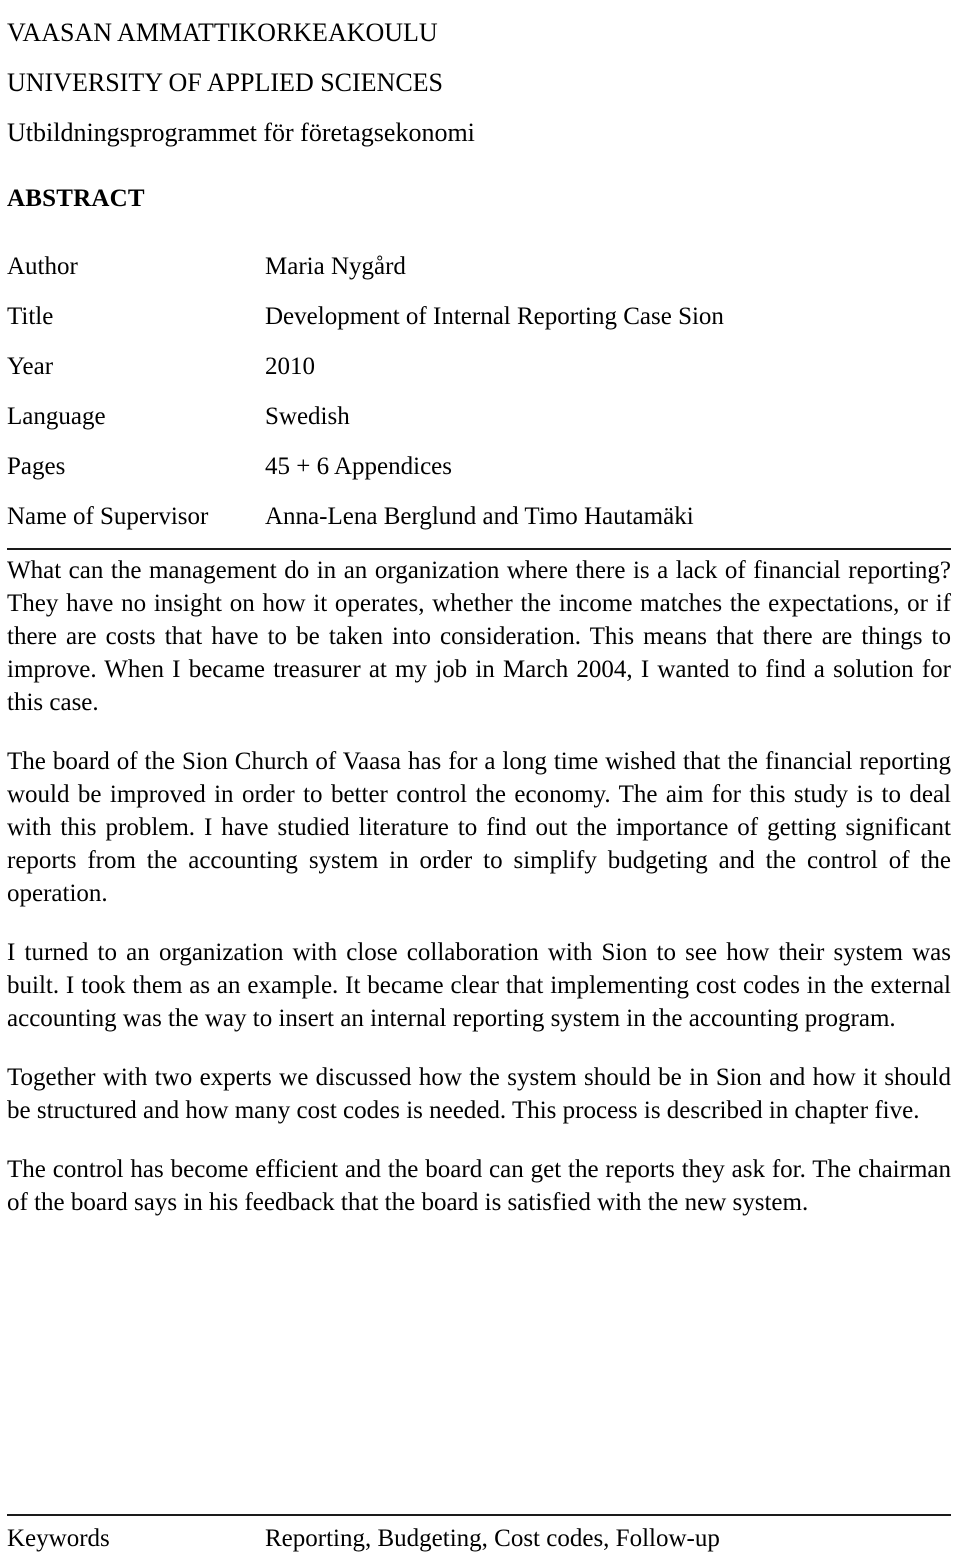  What do you see at coordinates (58, 1538) in the screenshot?
I see `keywords-label: Keywords` at bounding box center [58, 1538].